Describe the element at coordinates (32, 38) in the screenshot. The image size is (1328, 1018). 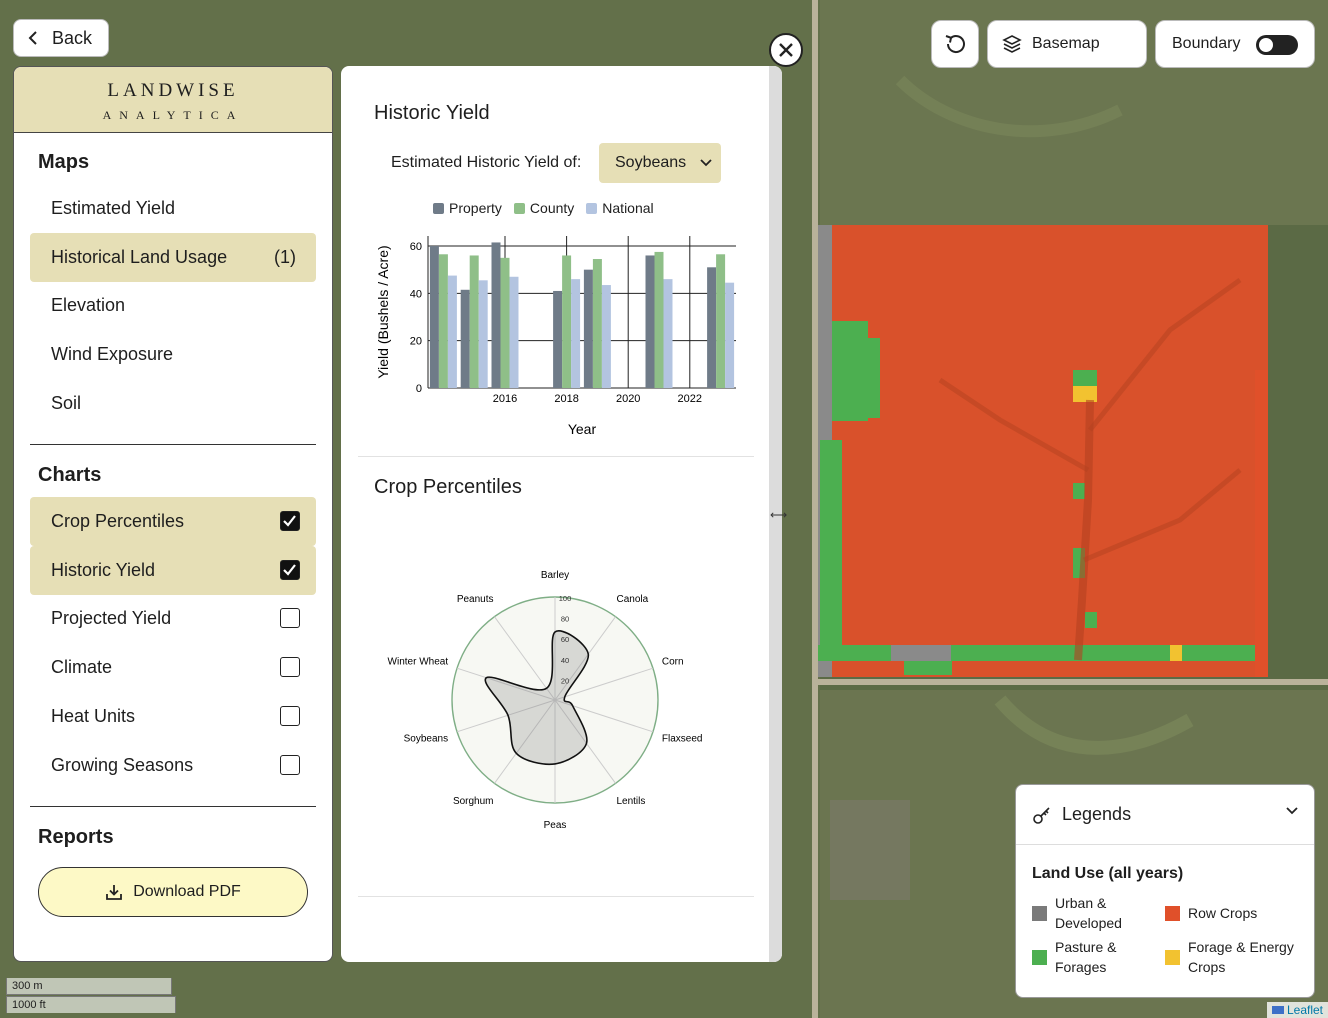
I see `chevron-left-icon` at that location.